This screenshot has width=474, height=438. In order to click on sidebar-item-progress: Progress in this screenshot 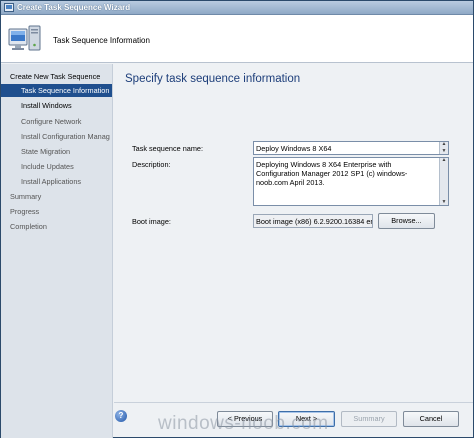, I will do `click(56, 211)`.